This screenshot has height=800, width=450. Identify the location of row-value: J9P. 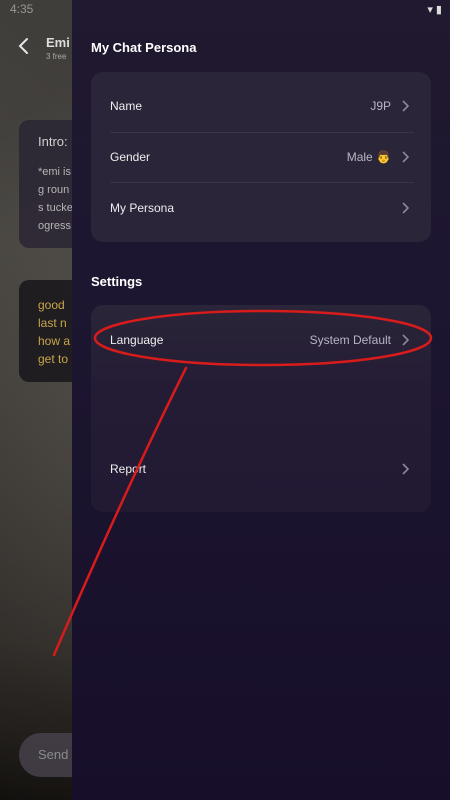
(380, 106).